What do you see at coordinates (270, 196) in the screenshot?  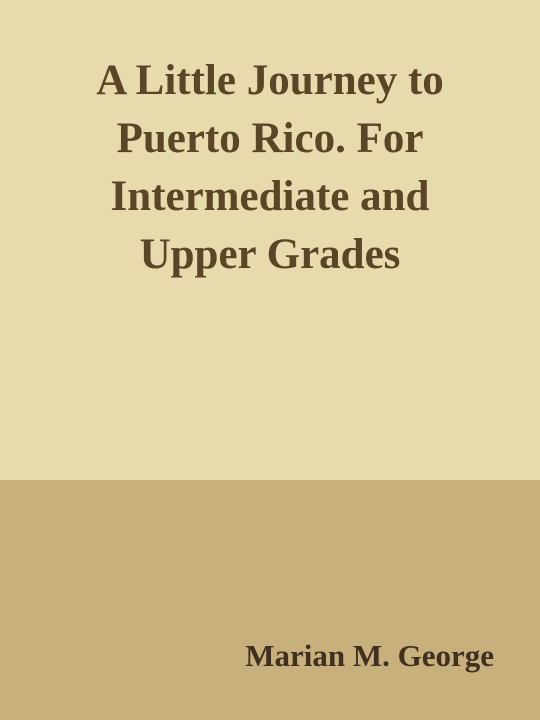 I see `title-line-3: Intermediate and` at bounding box center [270, 196].